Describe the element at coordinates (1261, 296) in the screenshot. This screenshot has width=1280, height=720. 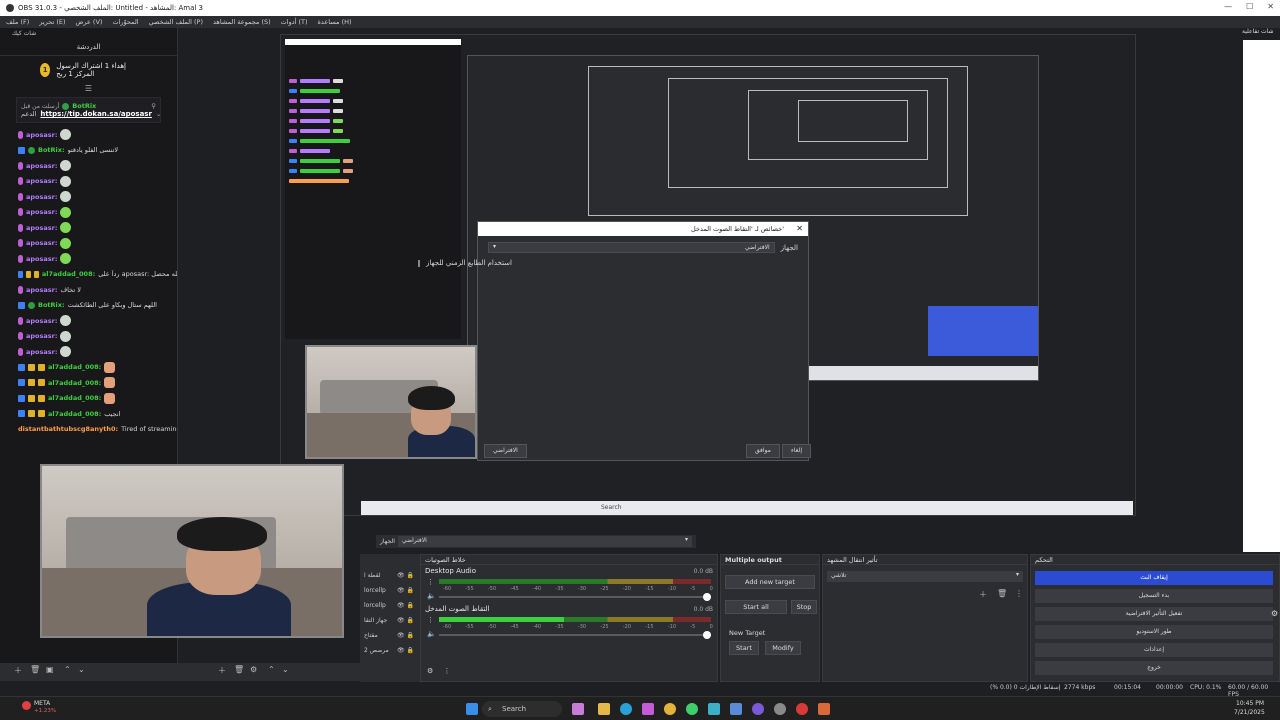
I see `right-dock-browser` at that location.